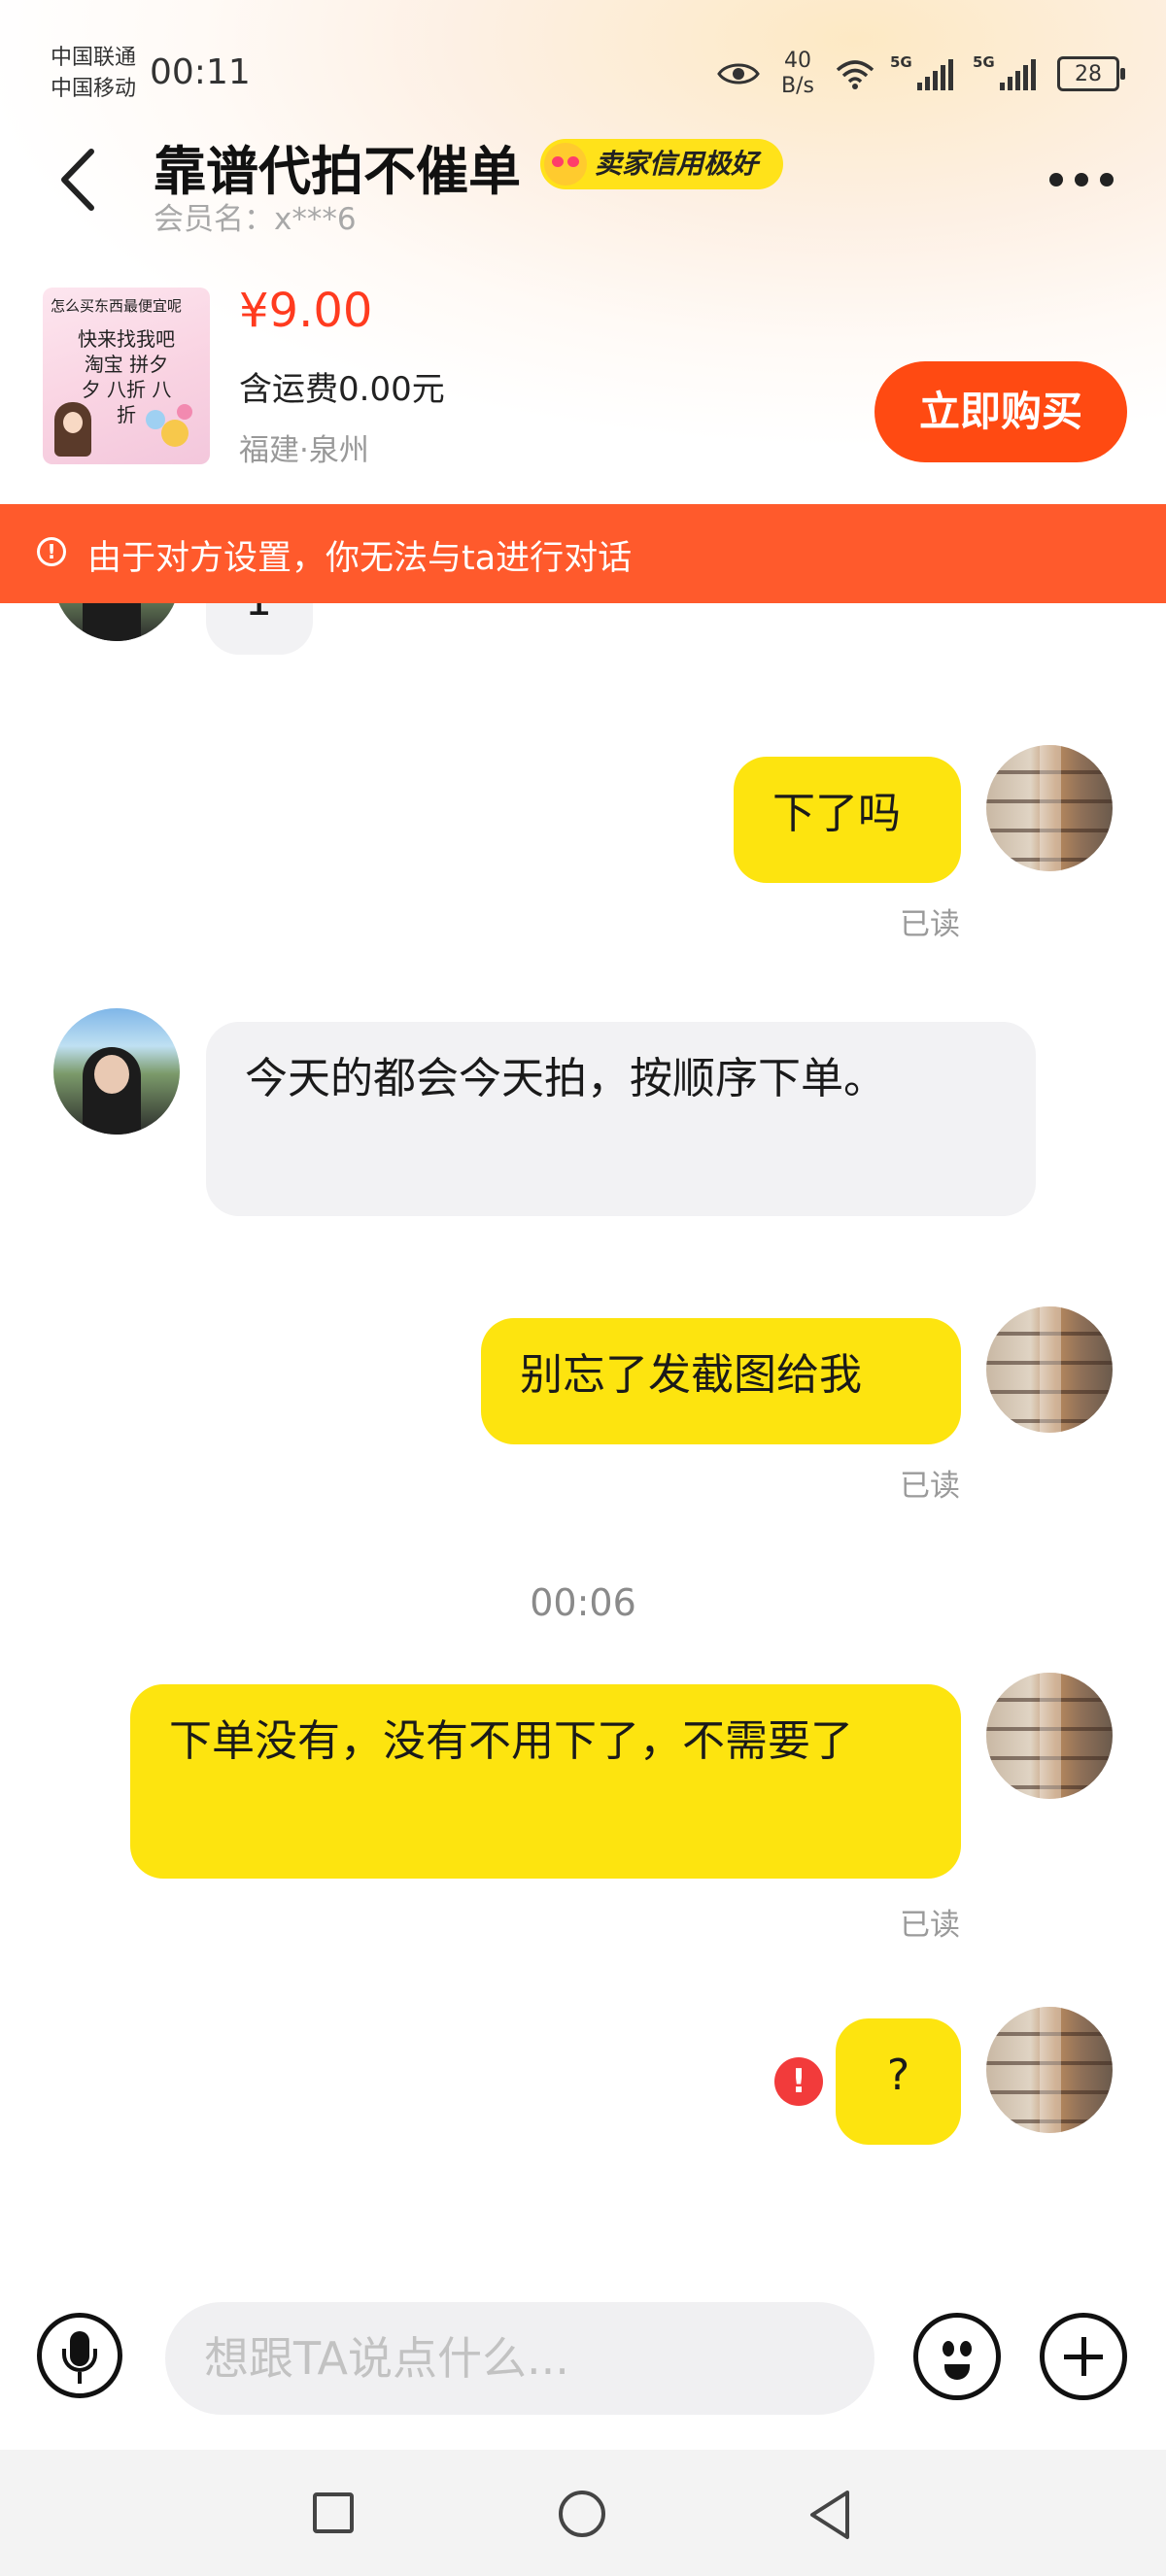  I want to click on message-timestamp: 00:06, so click(583, 1602).